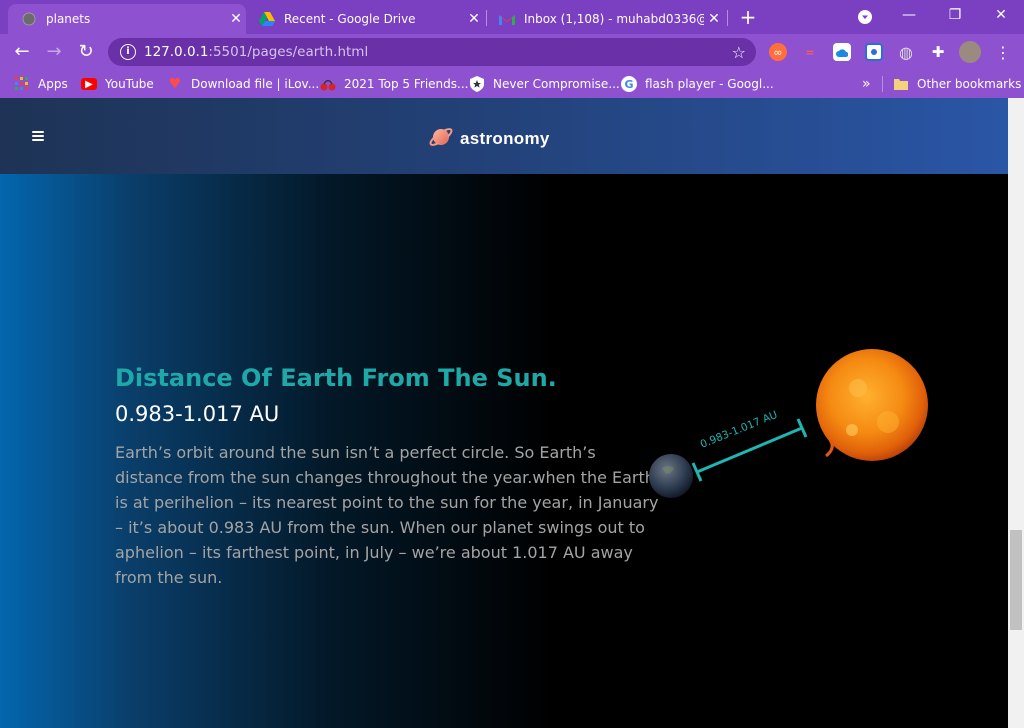 This screenshot has width=1024, height=728. Describe the element at coordinates (955, 17) in the screenshot. I see `restore-button: ❐` at that location.